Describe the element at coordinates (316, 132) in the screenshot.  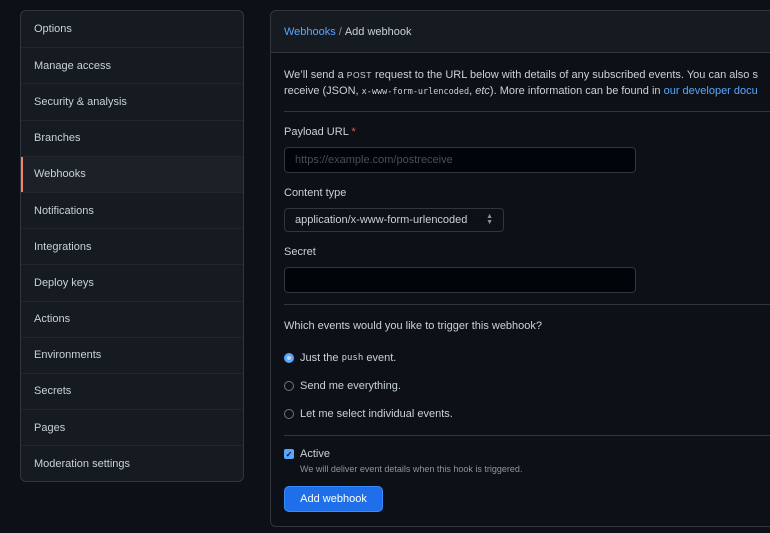
I see `payload-url-label-text: Payload URL` at that location.